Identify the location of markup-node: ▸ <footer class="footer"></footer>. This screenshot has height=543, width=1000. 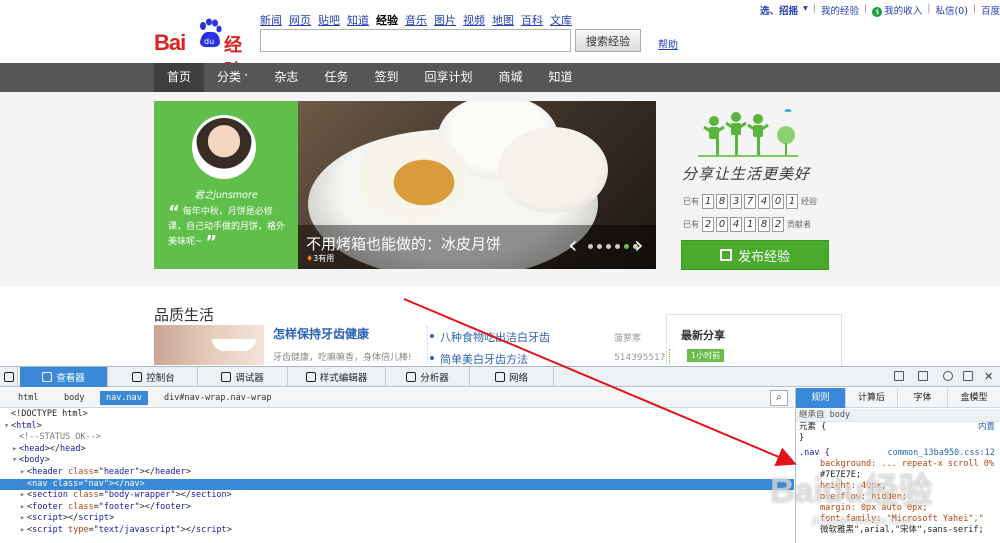
(397, 508).